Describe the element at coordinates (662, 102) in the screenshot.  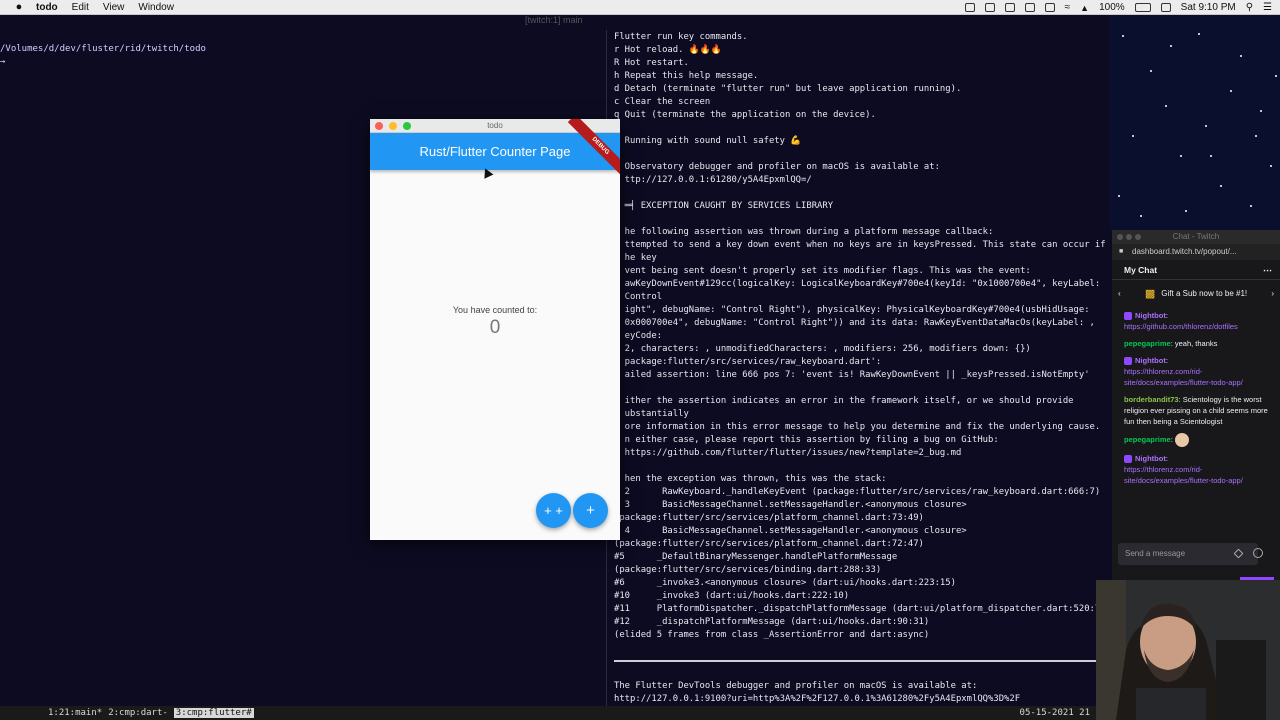
I see `terminal-line: c Clear the screen` at that location.